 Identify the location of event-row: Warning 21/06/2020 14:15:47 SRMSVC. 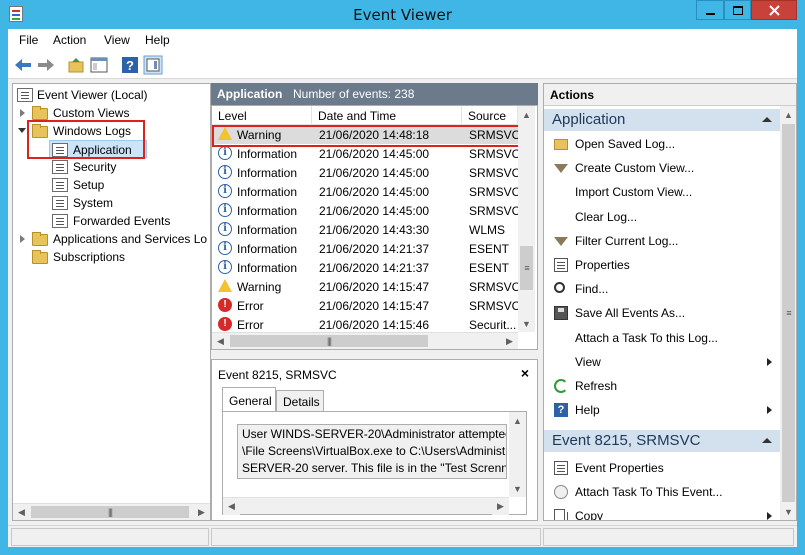
(366, 286).